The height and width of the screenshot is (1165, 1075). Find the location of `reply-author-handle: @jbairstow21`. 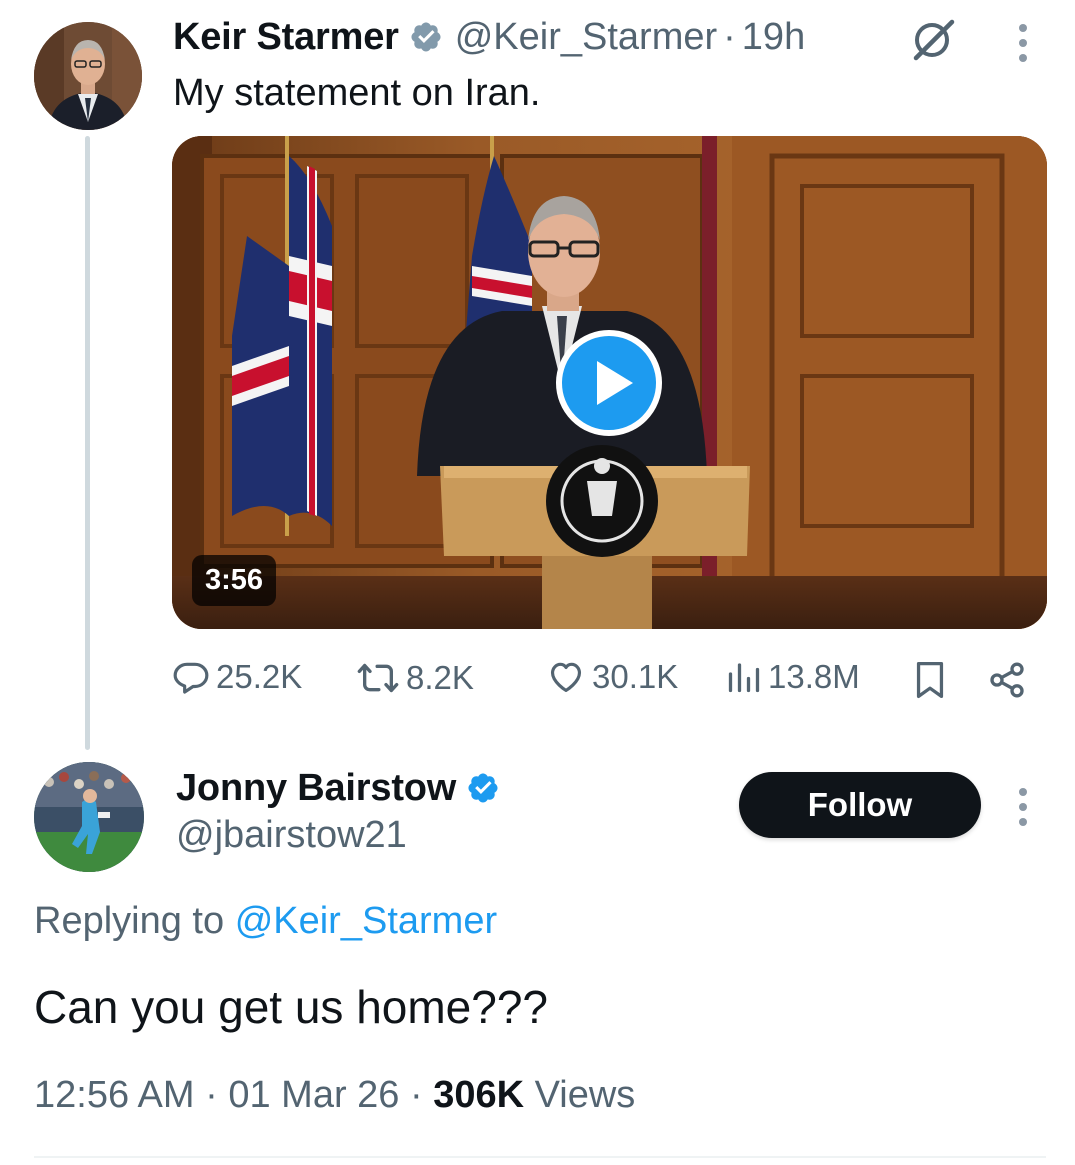

reply-author-handle: @jbairstow21 is located at coordinates (291, 835).